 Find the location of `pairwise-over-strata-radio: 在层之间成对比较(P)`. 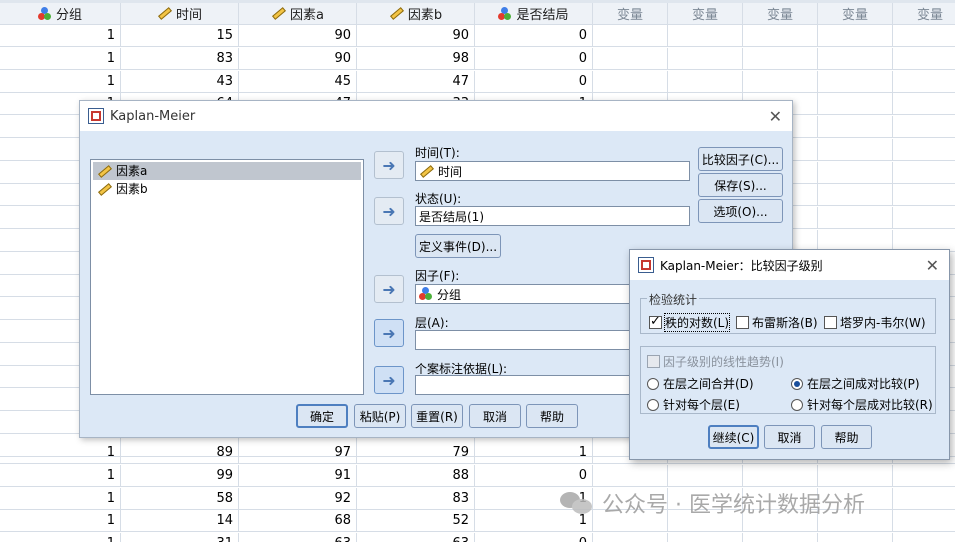

pairwise-over-strata-radio: 在层之间成对比较(P) is located at coordinates (855, 383).